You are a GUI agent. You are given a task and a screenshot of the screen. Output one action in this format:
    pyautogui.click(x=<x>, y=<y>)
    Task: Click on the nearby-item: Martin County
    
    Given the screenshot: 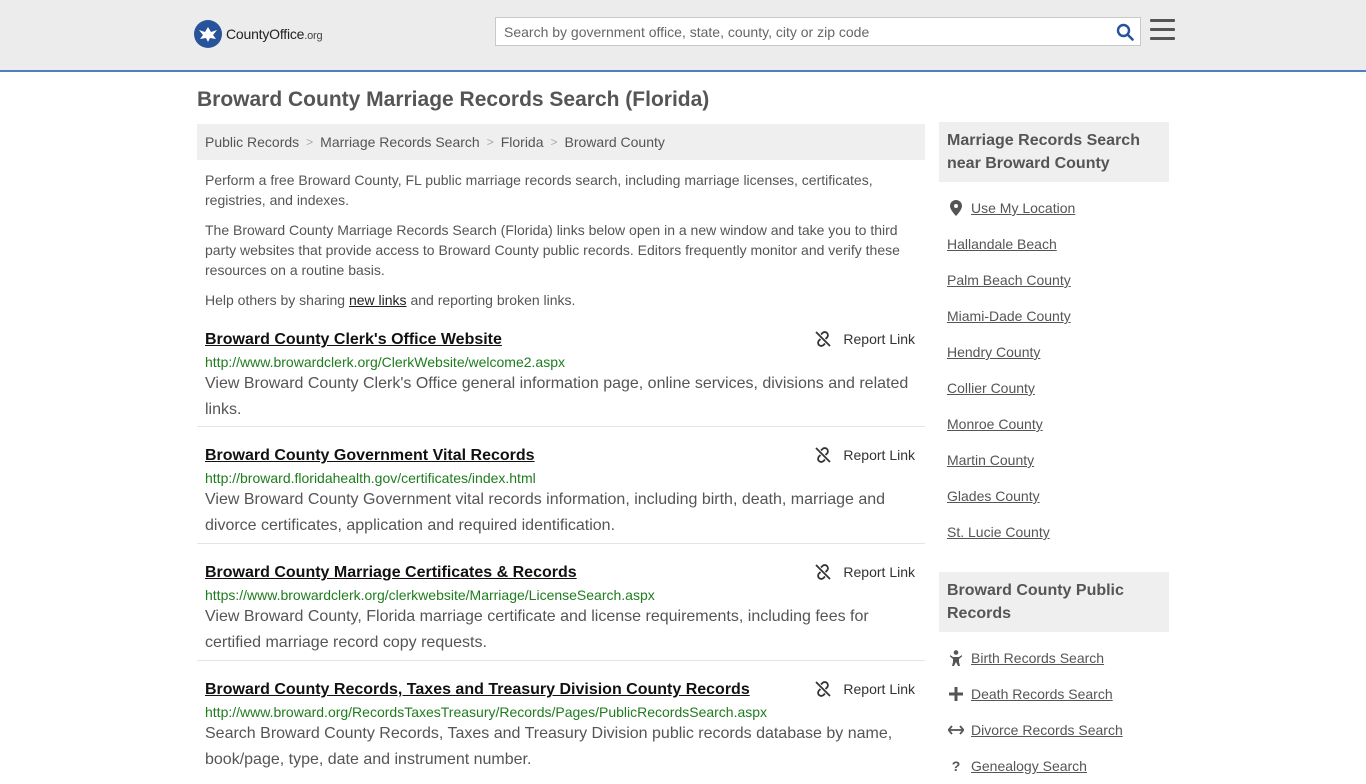 What is the action you would take?
    pyautogui.click(x=1054, y=460)
    